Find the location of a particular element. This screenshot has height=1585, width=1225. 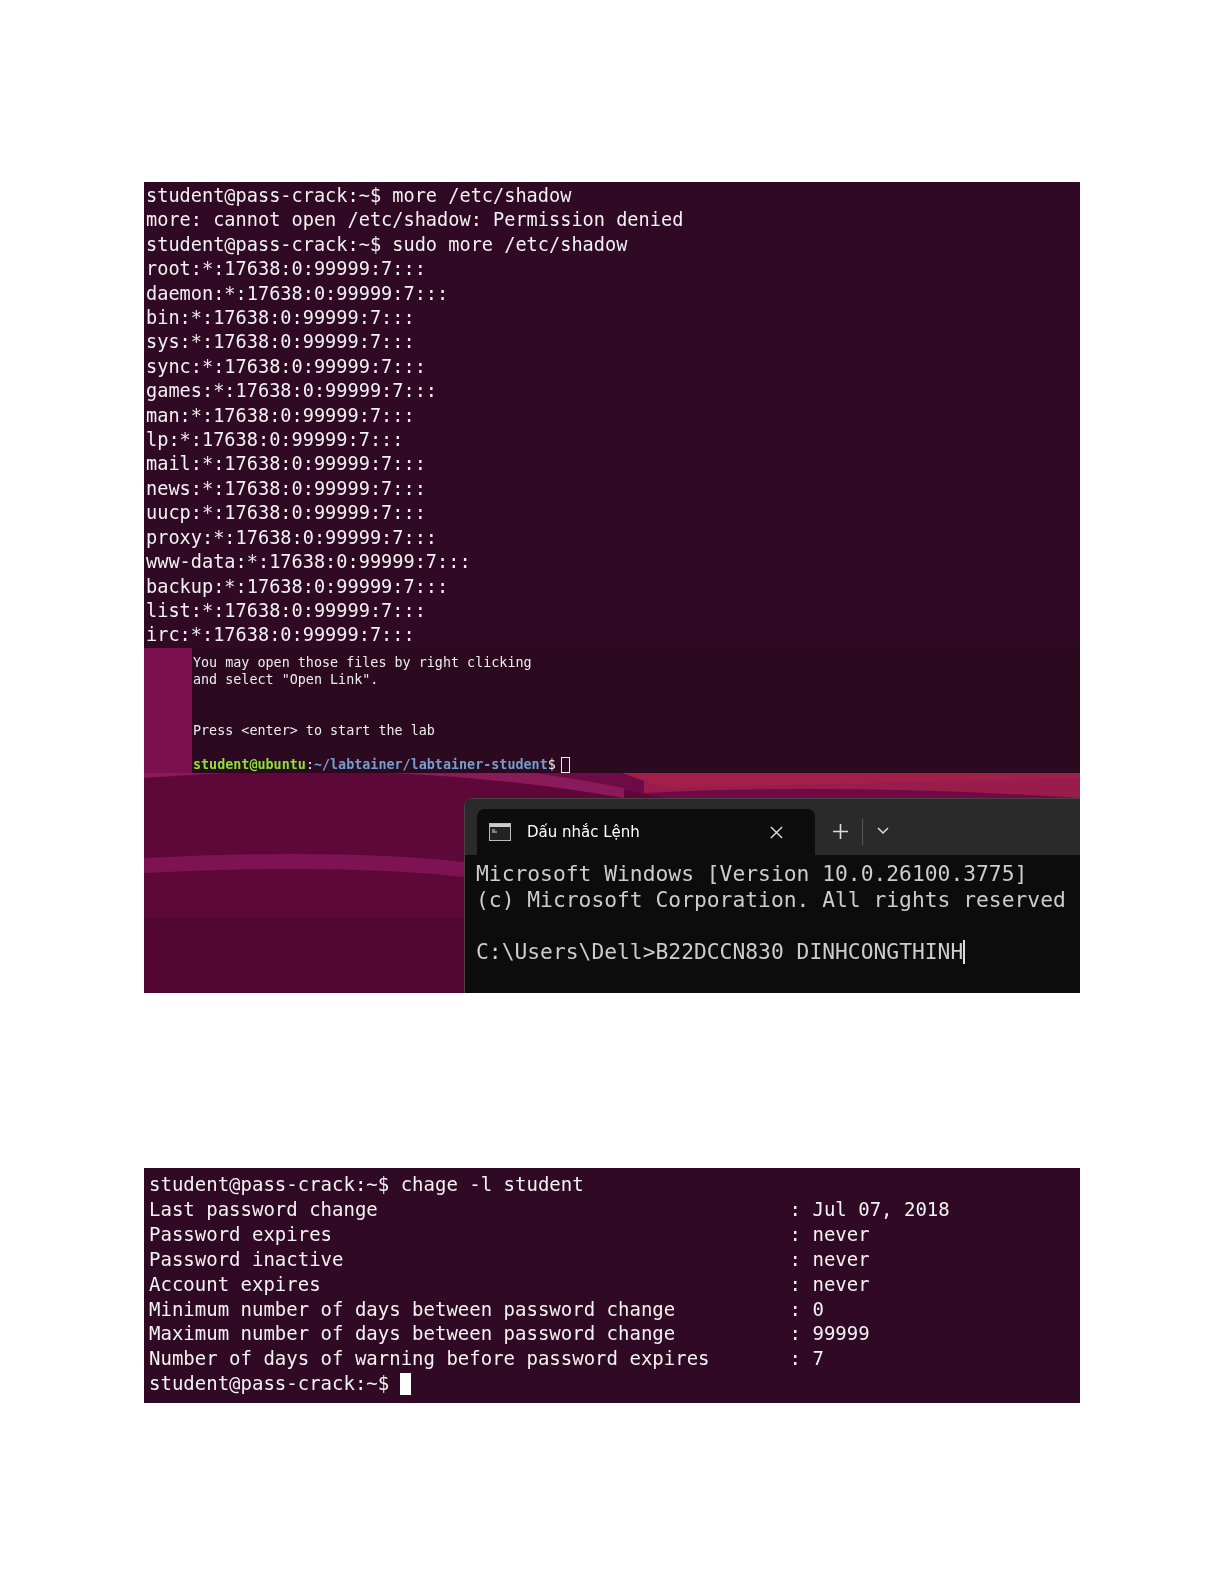

field-label: Maximum number of days between password change is located at coordinates (413, 1334).